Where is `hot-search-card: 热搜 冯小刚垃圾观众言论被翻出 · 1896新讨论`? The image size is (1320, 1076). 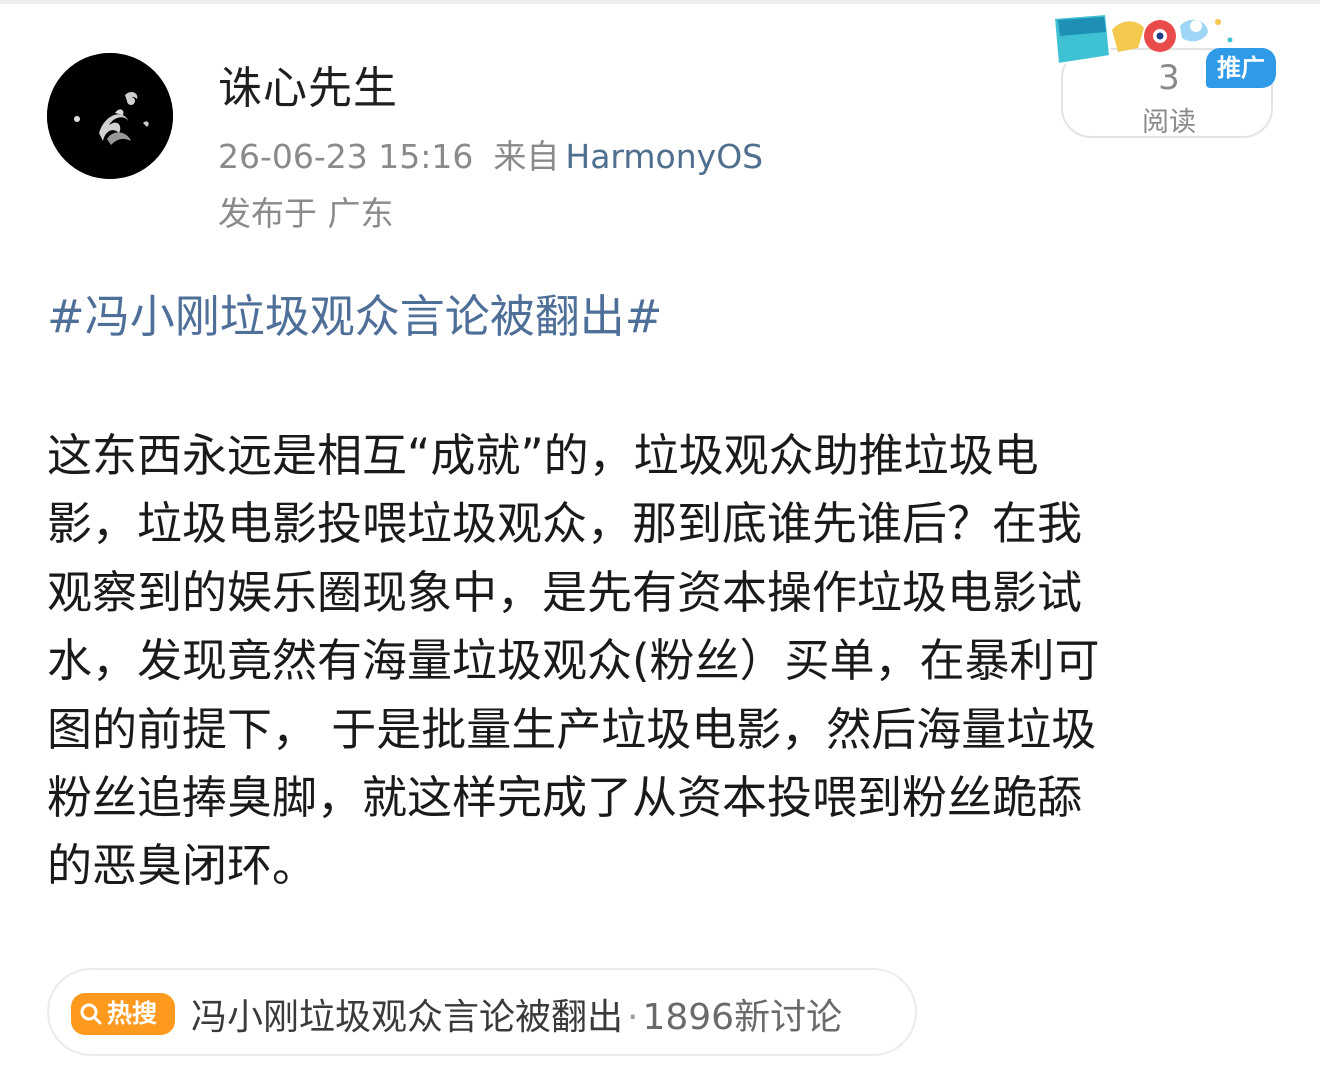 hot-search-card: 热搜 冯小刚垃圾观众言论被翻出 · 1896新讨论 is located at coordinates (482, 1012).